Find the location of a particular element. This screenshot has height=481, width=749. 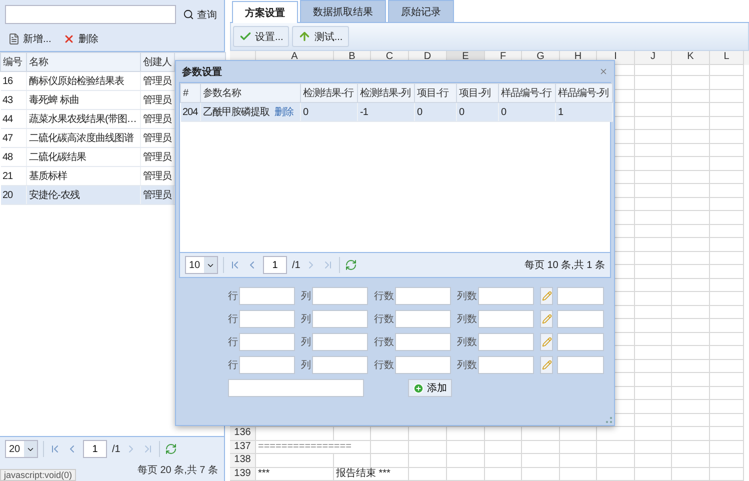

column-header: 创建人 is located at coordinates (157, 62).